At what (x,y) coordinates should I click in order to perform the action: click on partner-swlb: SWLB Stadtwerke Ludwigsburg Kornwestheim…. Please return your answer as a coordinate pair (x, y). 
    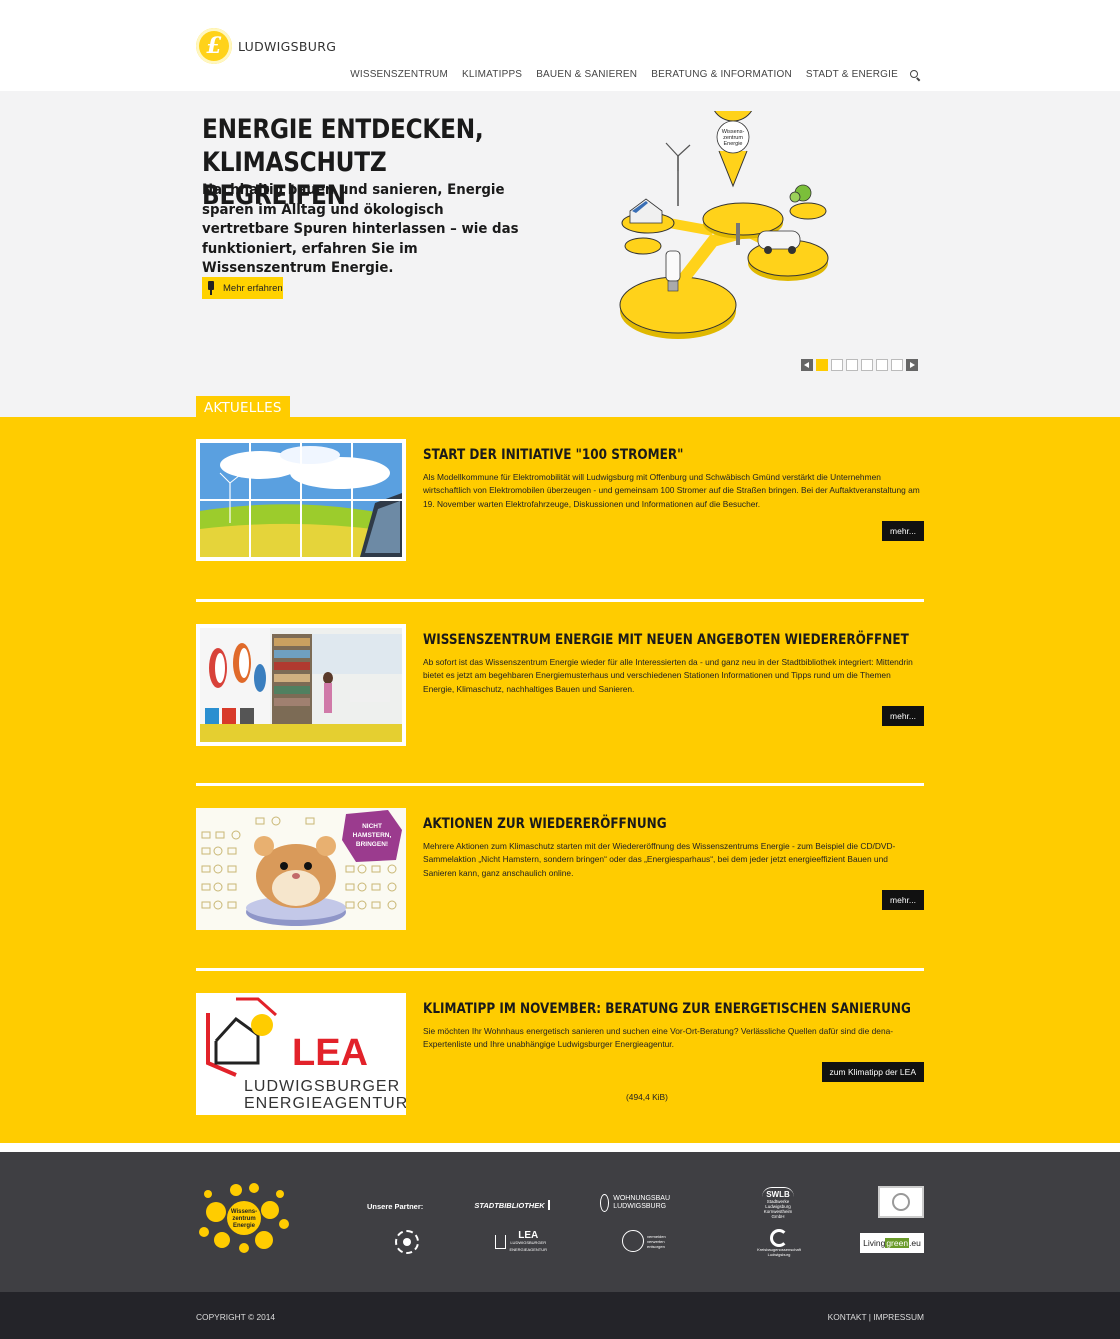
    Looking at the image, I should click on (778, 1203).